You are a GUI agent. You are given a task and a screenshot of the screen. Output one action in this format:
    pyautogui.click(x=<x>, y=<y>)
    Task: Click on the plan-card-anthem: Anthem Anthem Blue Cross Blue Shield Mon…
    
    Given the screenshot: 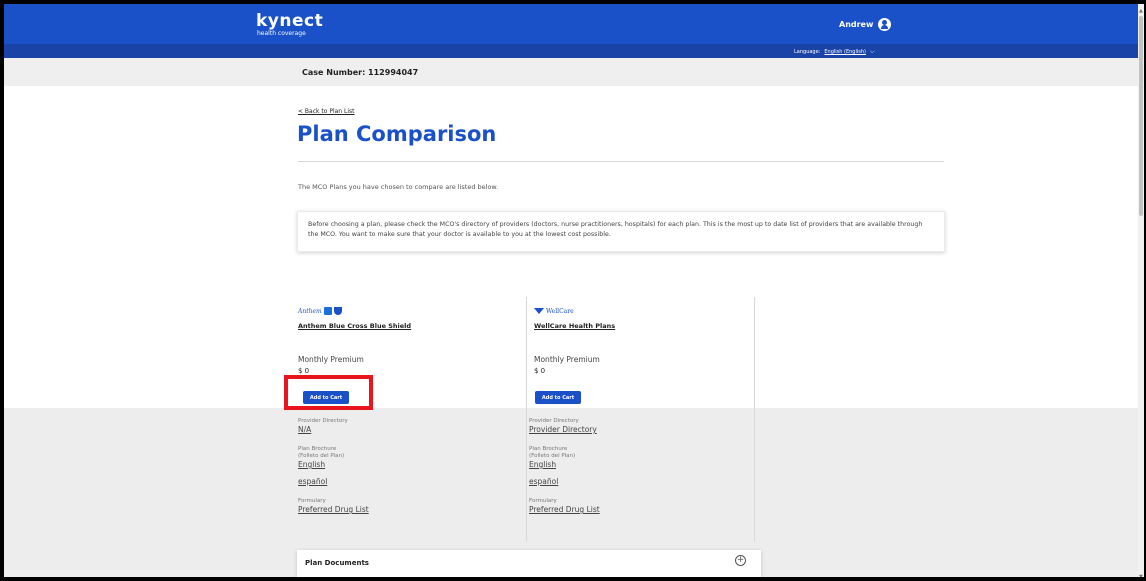 What is the action you would take?
    pyautogui.click(x=408, y=354)
    